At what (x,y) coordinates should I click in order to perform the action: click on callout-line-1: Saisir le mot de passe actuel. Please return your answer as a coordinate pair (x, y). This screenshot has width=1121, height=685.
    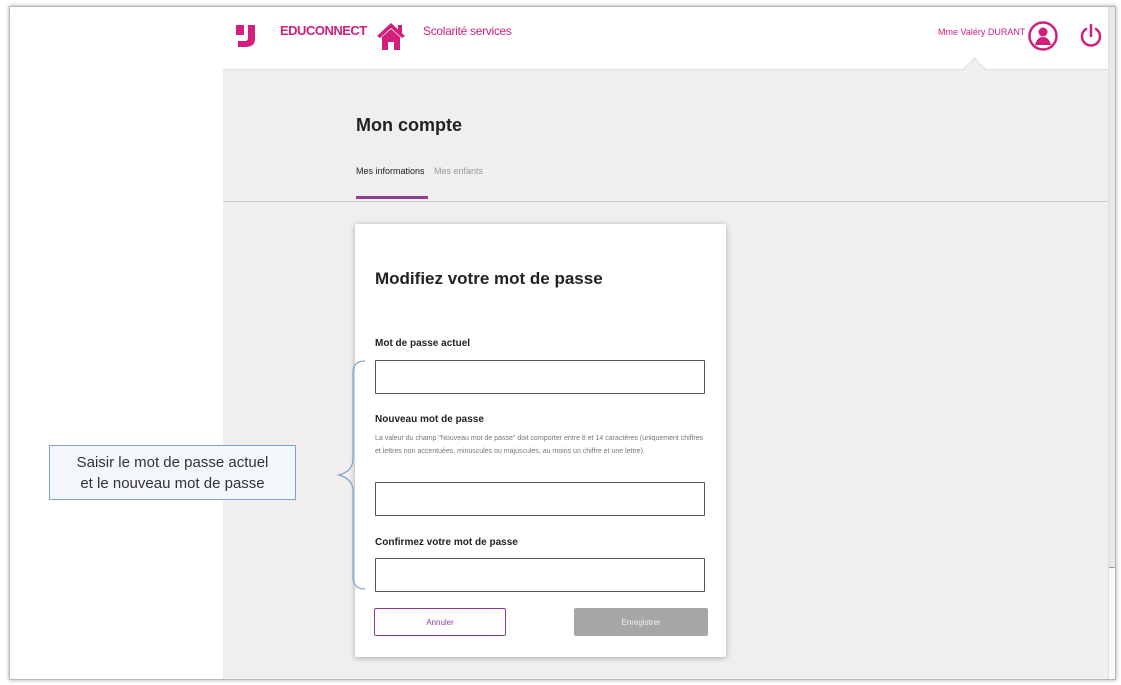
    Looking at the image, I should click on (172, 462).